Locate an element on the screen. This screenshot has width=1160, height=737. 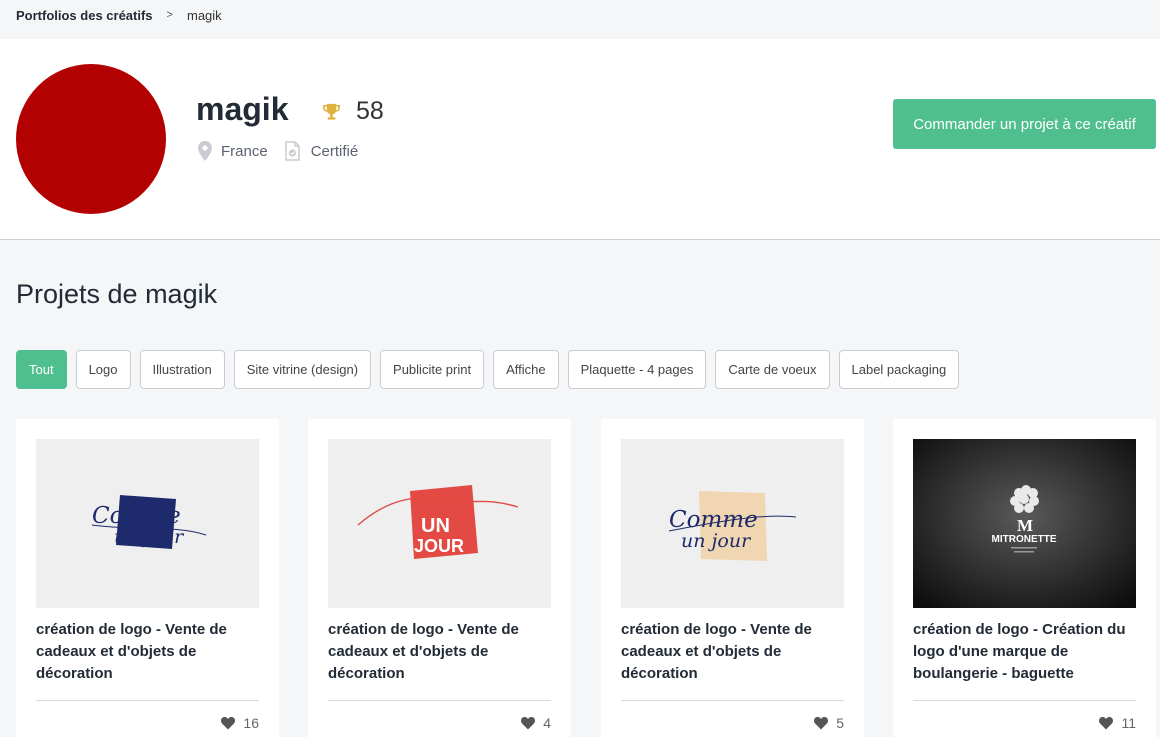
likes: 5 is located at coordinates (829, 723).